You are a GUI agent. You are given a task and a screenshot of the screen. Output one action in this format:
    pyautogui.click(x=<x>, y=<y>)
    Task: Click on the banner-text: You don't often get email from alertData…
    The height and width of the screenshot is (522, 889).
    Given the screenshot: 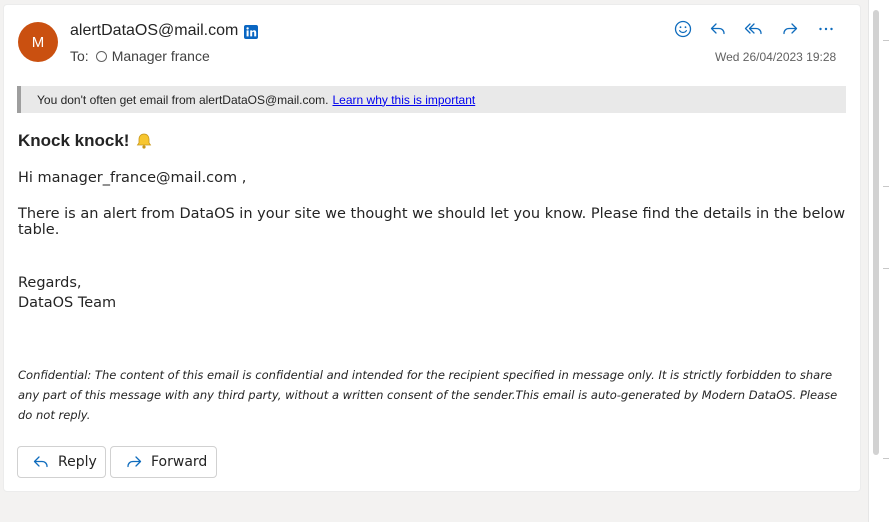 What is the action you would take?
    pyautogui.click(x=183, y=99)
    